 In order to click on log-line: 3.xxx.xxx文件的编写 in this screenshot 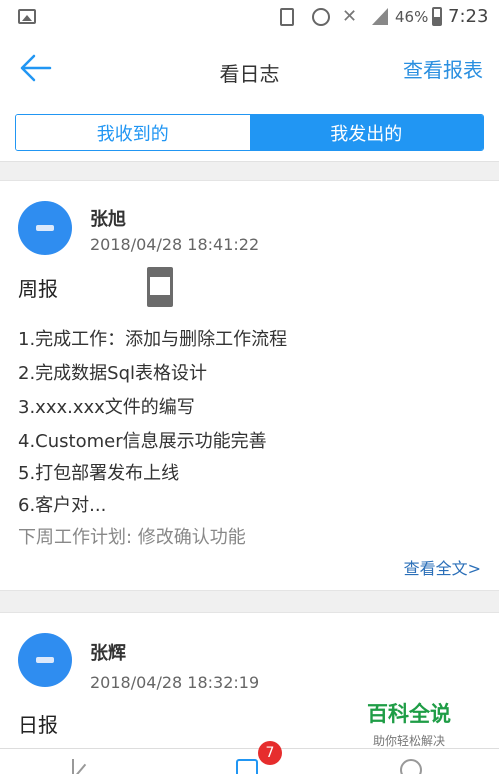, I will do `click(106, 407)`.